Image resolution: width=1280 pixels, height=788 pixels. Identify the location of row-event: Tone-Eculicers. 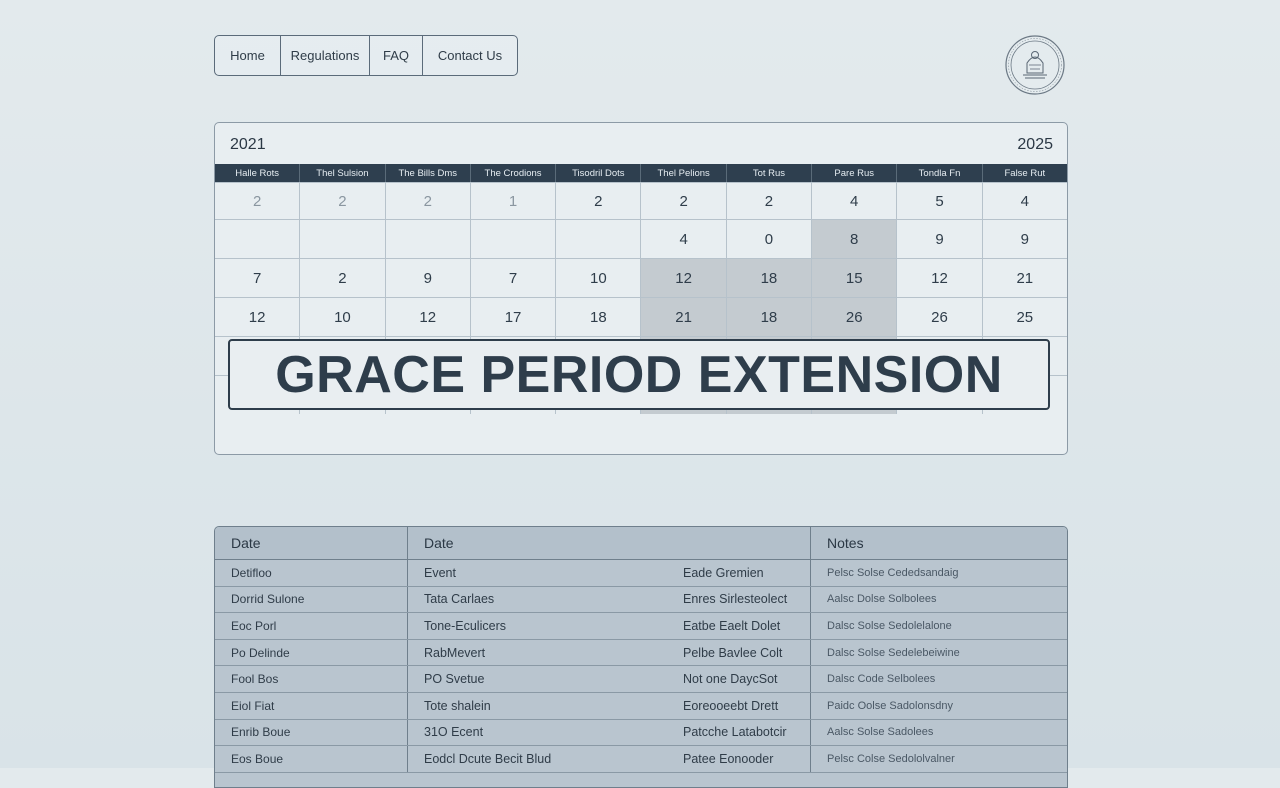
(465, 625).